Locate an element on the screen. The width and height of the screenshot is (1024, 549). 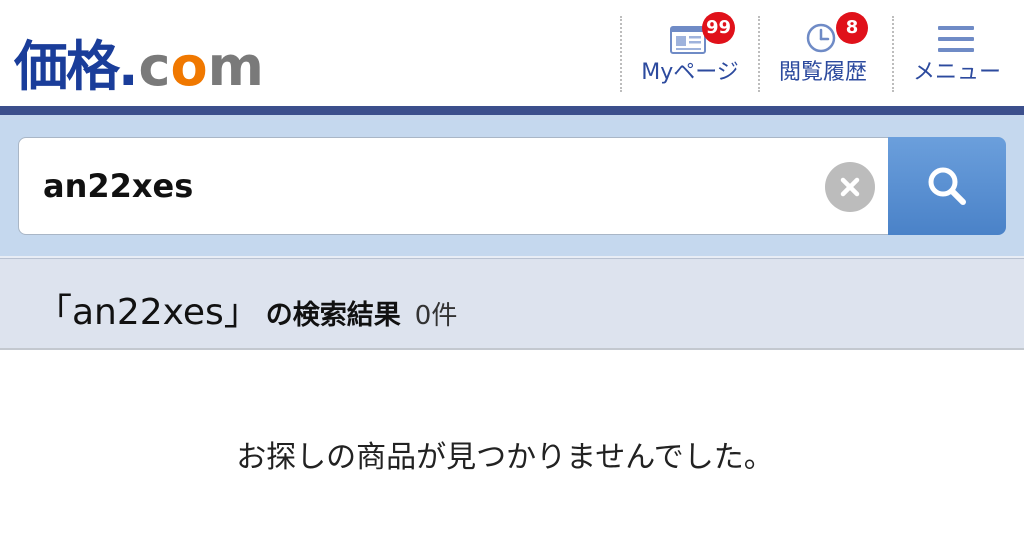
clear-x-icon is located at coordinates (850, 187).